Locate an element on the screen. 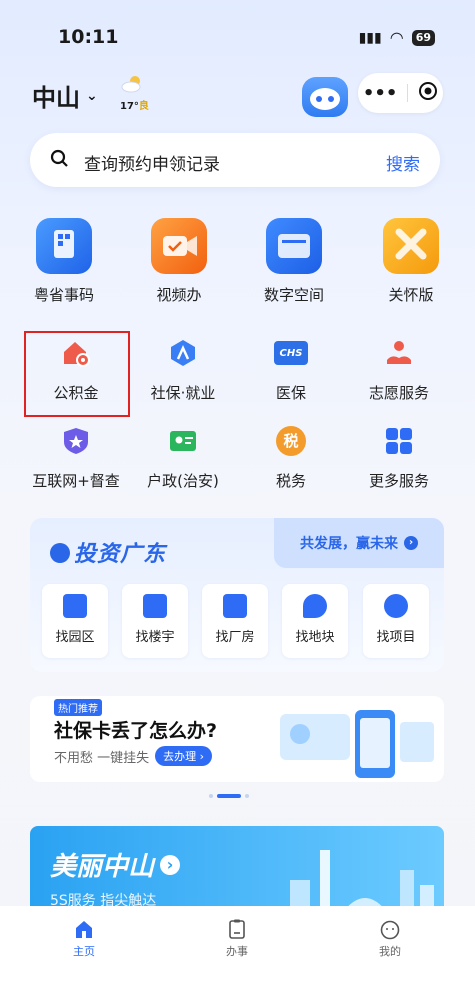  globe-icon is located at coordinates (60, 553).